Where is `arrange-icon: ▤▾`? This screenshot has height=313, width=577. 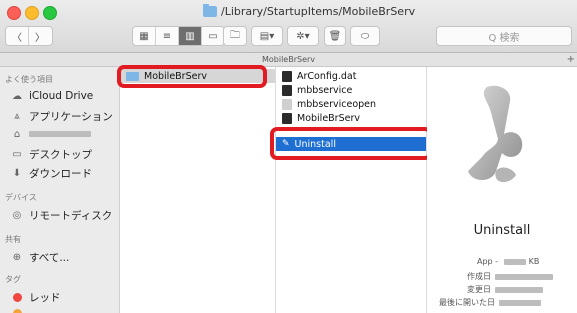 arrange-icon: ▤▾ is located at coordinates (267, 36).